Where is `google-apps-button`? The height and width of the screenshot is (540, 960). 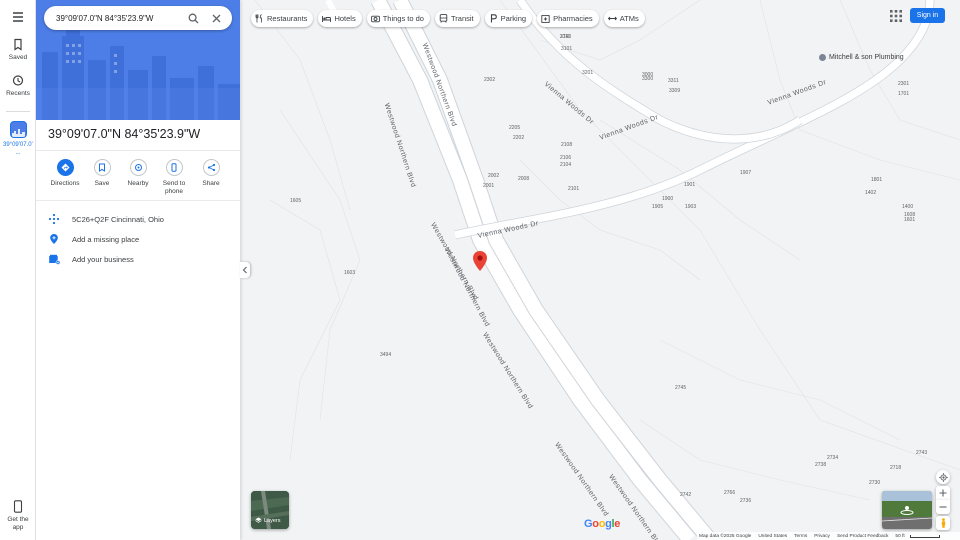 google-apps-button is located at coordinates (896, 16).